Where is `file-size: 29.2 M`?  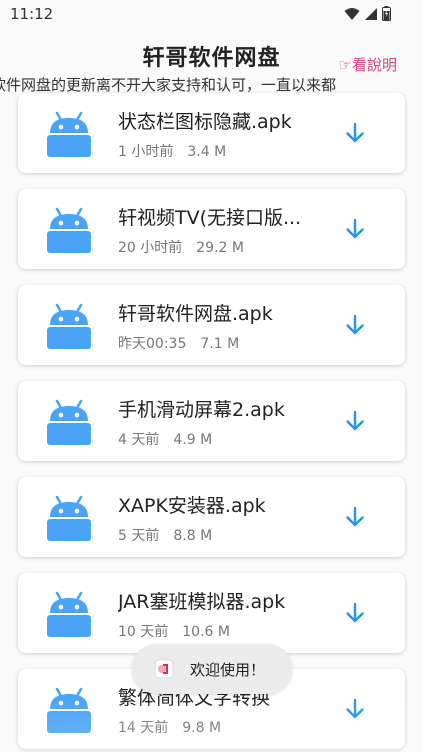
file-size: 29.2 M is located at coordinates (220, 248).